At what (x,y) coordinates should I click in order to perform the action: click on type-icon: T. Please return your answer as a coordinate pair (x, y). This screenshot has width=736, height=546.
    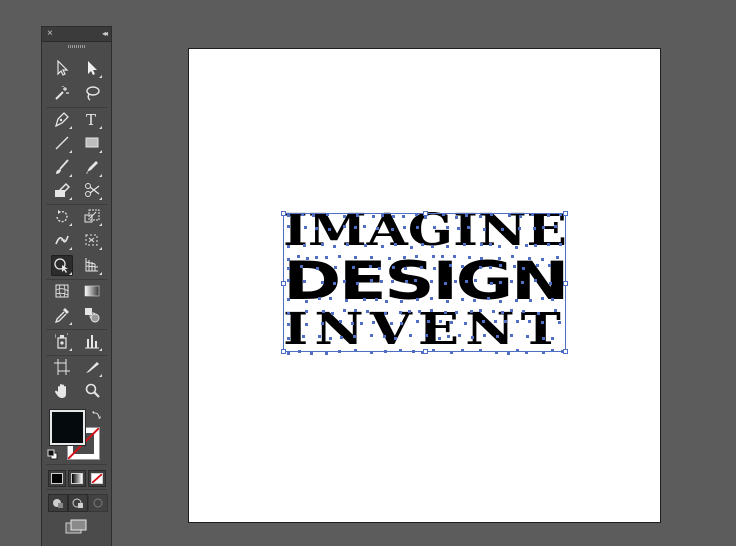
    Looking at the image, I should click on (91, 119).